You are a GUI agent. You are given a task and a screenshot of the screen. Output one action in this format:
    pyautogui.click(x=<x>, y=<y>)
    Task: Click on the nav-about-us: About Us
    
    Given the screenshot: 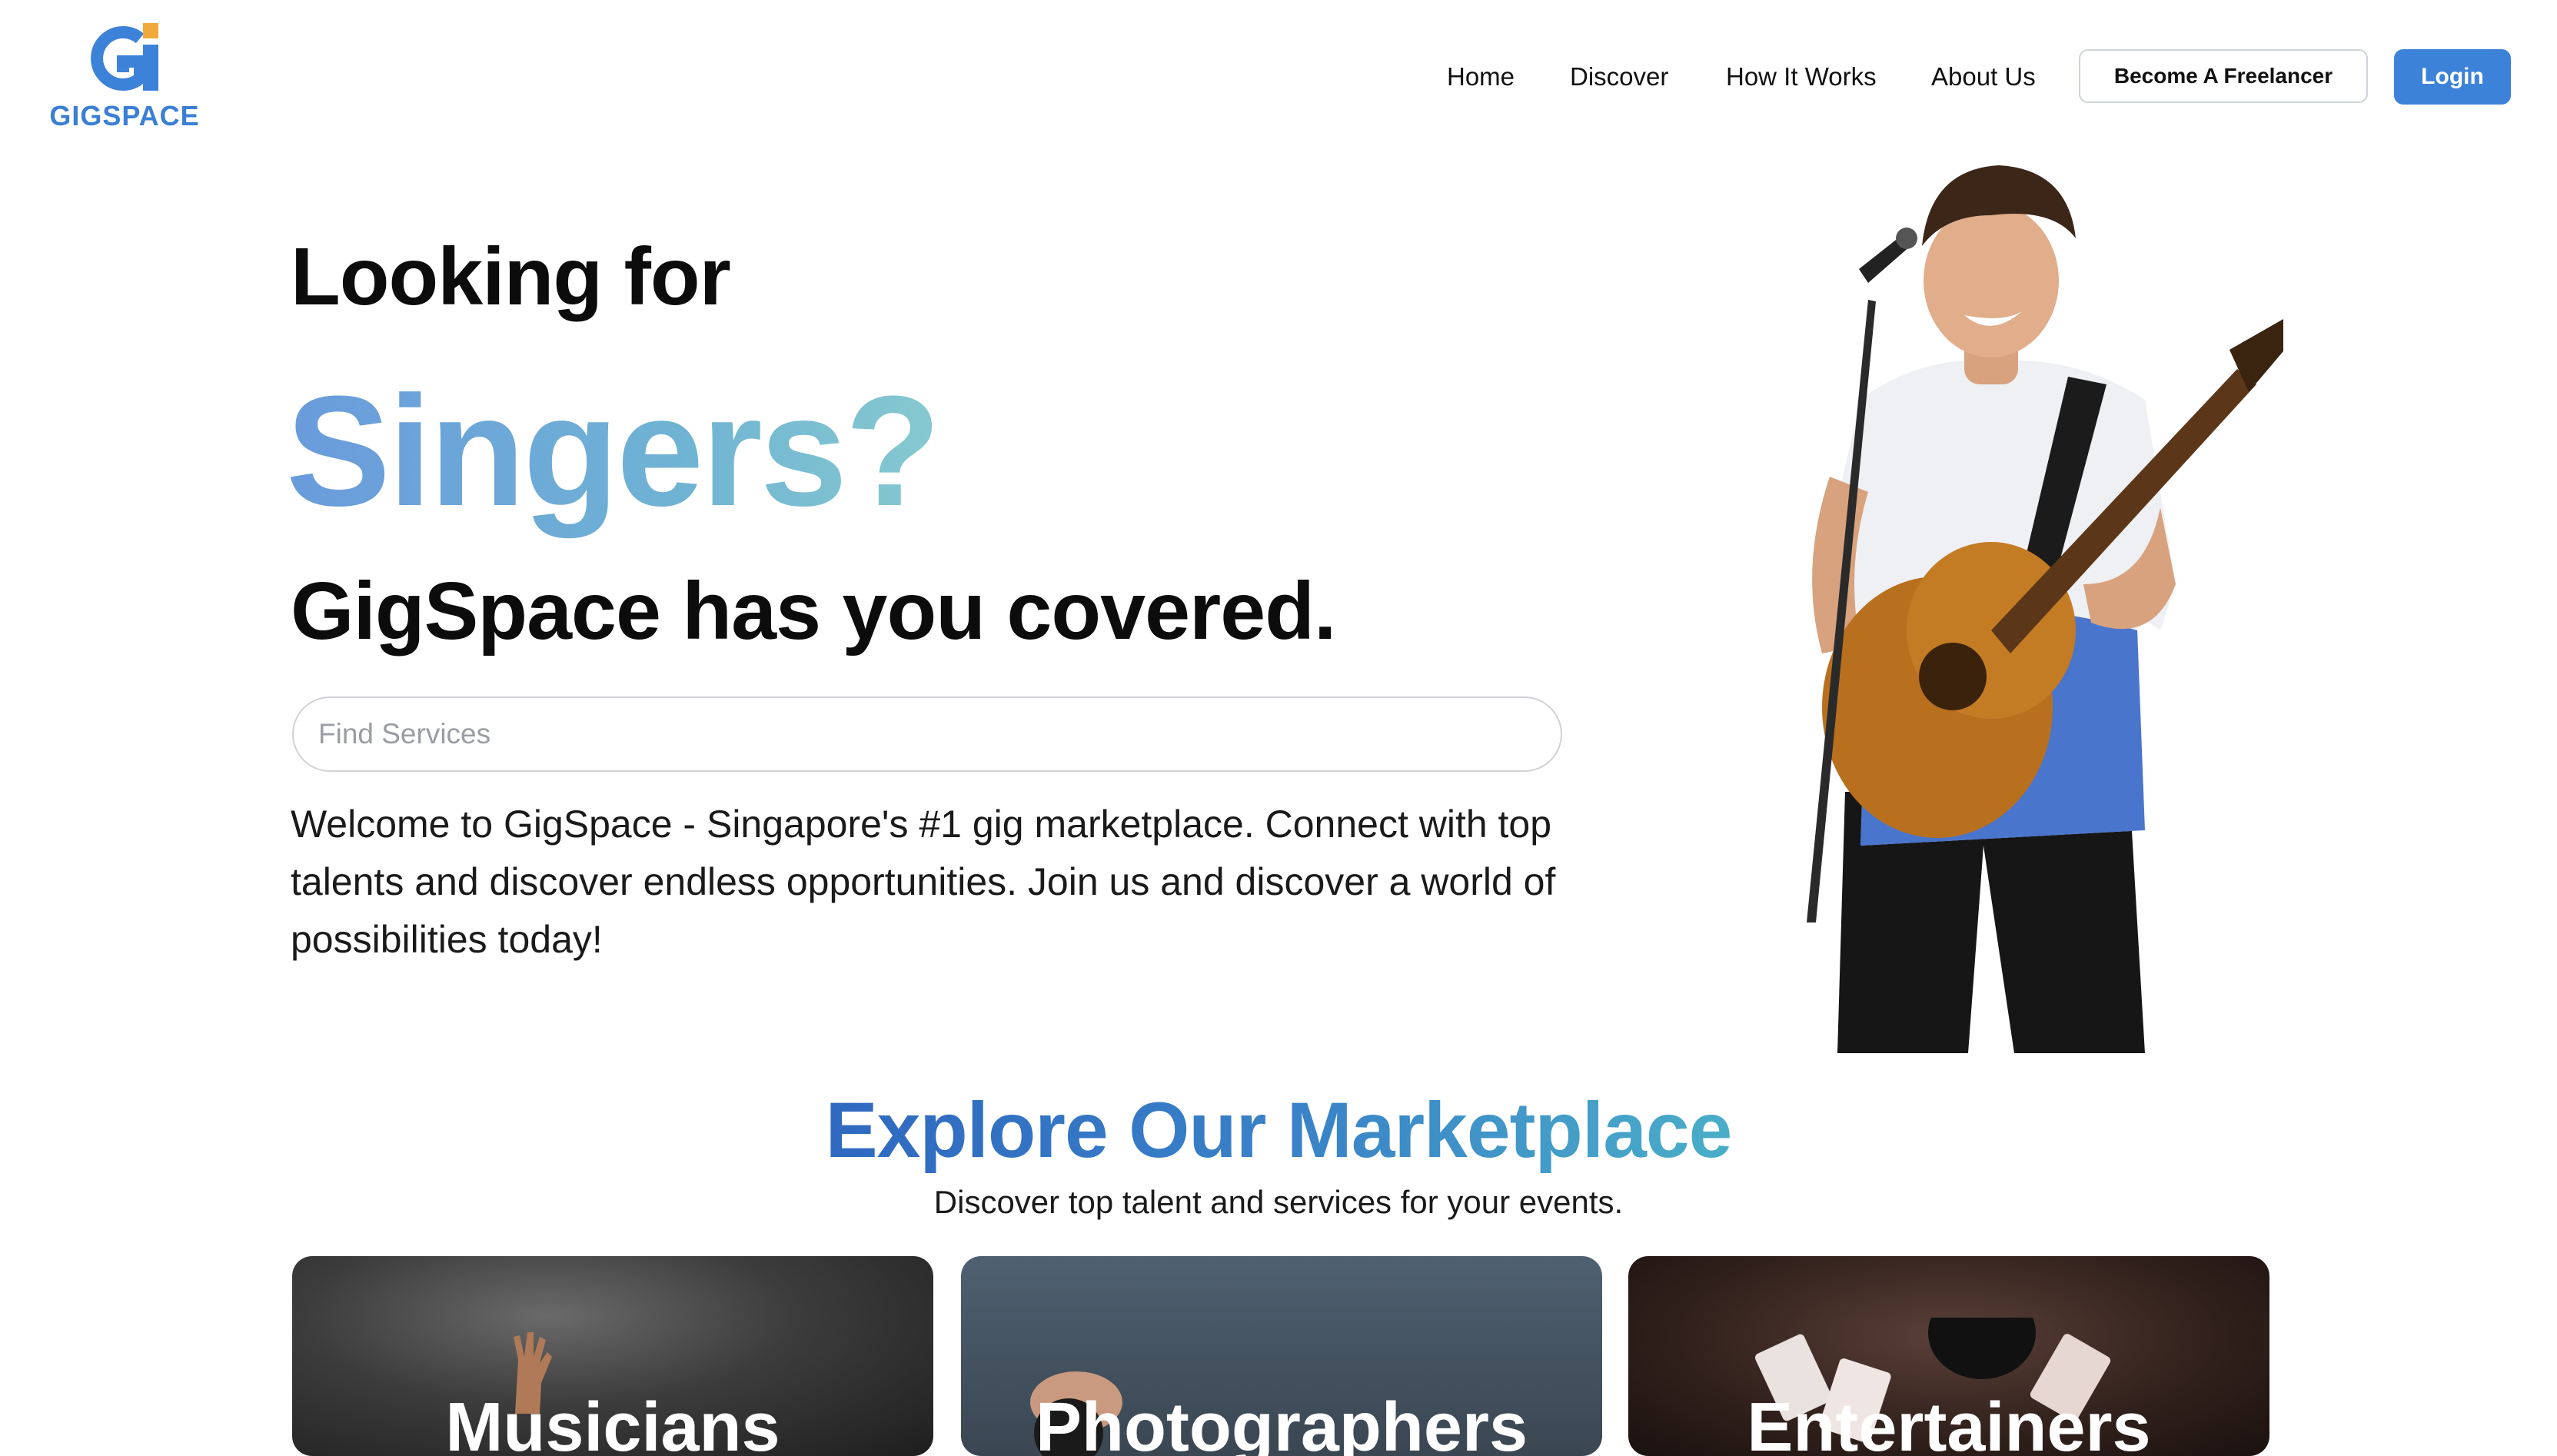 What is the action you would take?
    pyautogui.click(x=1983, y=77)
    